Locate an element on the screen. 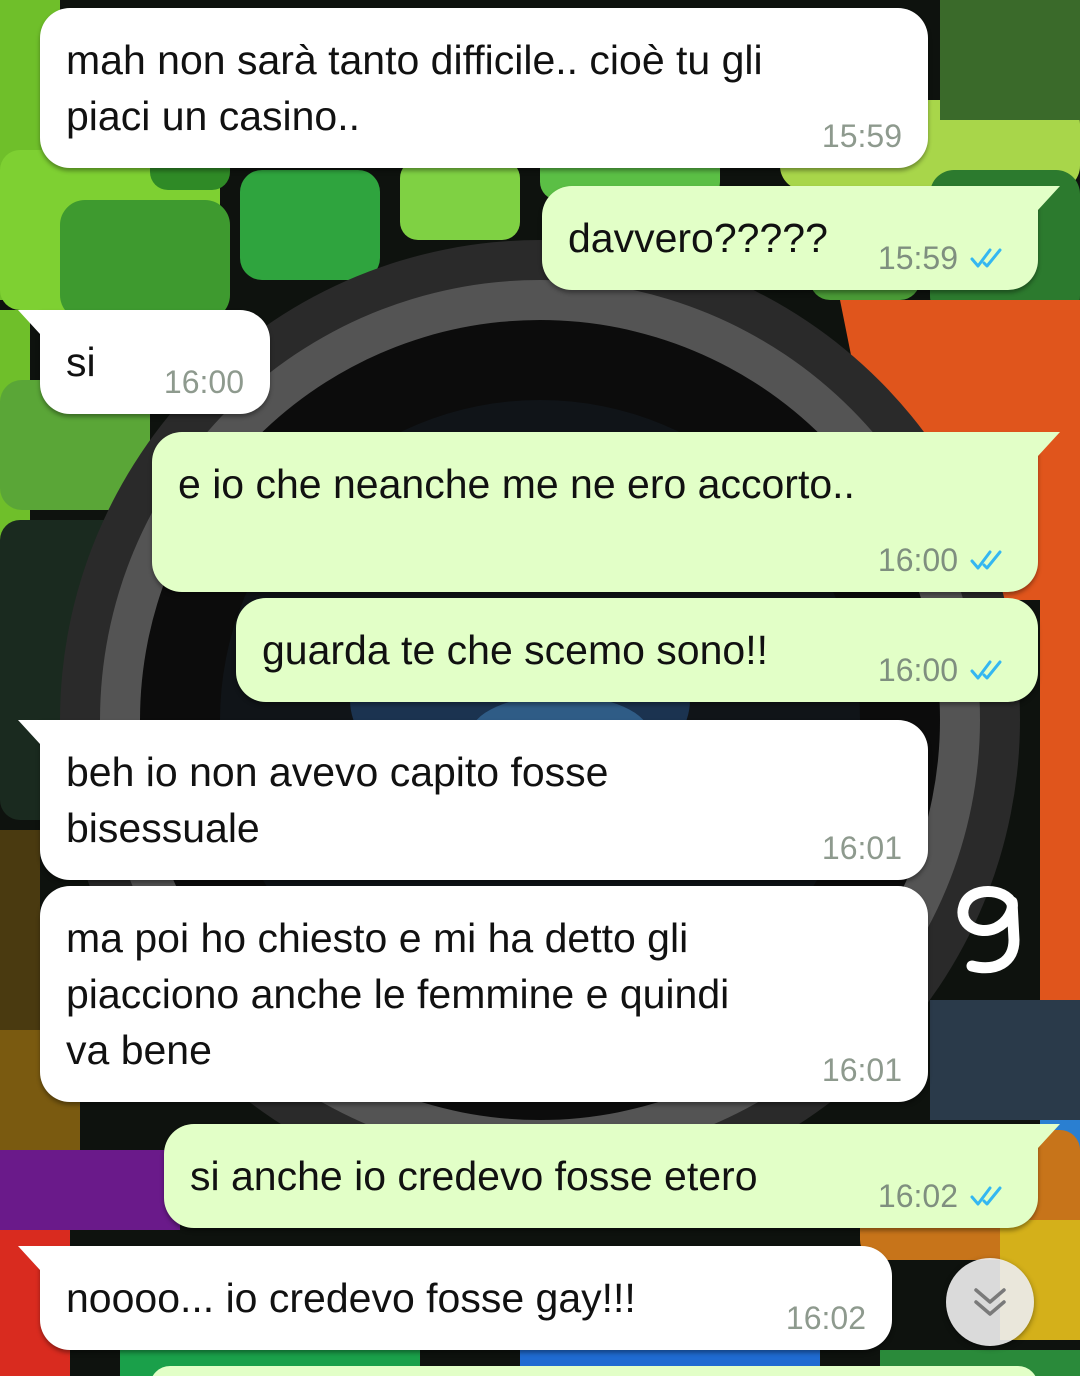  double-chevron-down-icon is located at coordinates (990, 1302).